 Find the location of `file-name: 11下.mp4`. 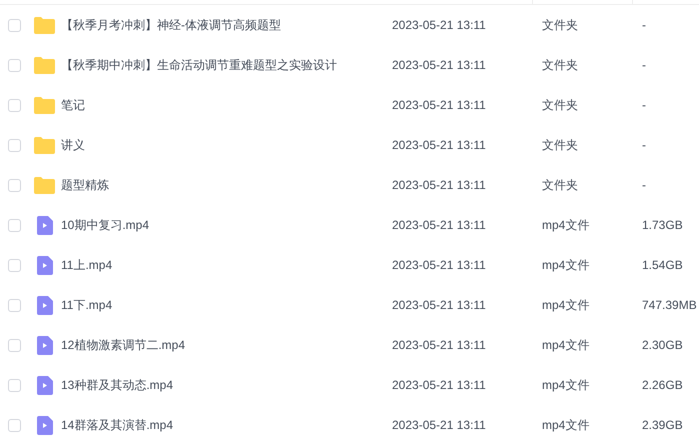

file-name: 11下.mp4 is located at coordinates (86, 305).